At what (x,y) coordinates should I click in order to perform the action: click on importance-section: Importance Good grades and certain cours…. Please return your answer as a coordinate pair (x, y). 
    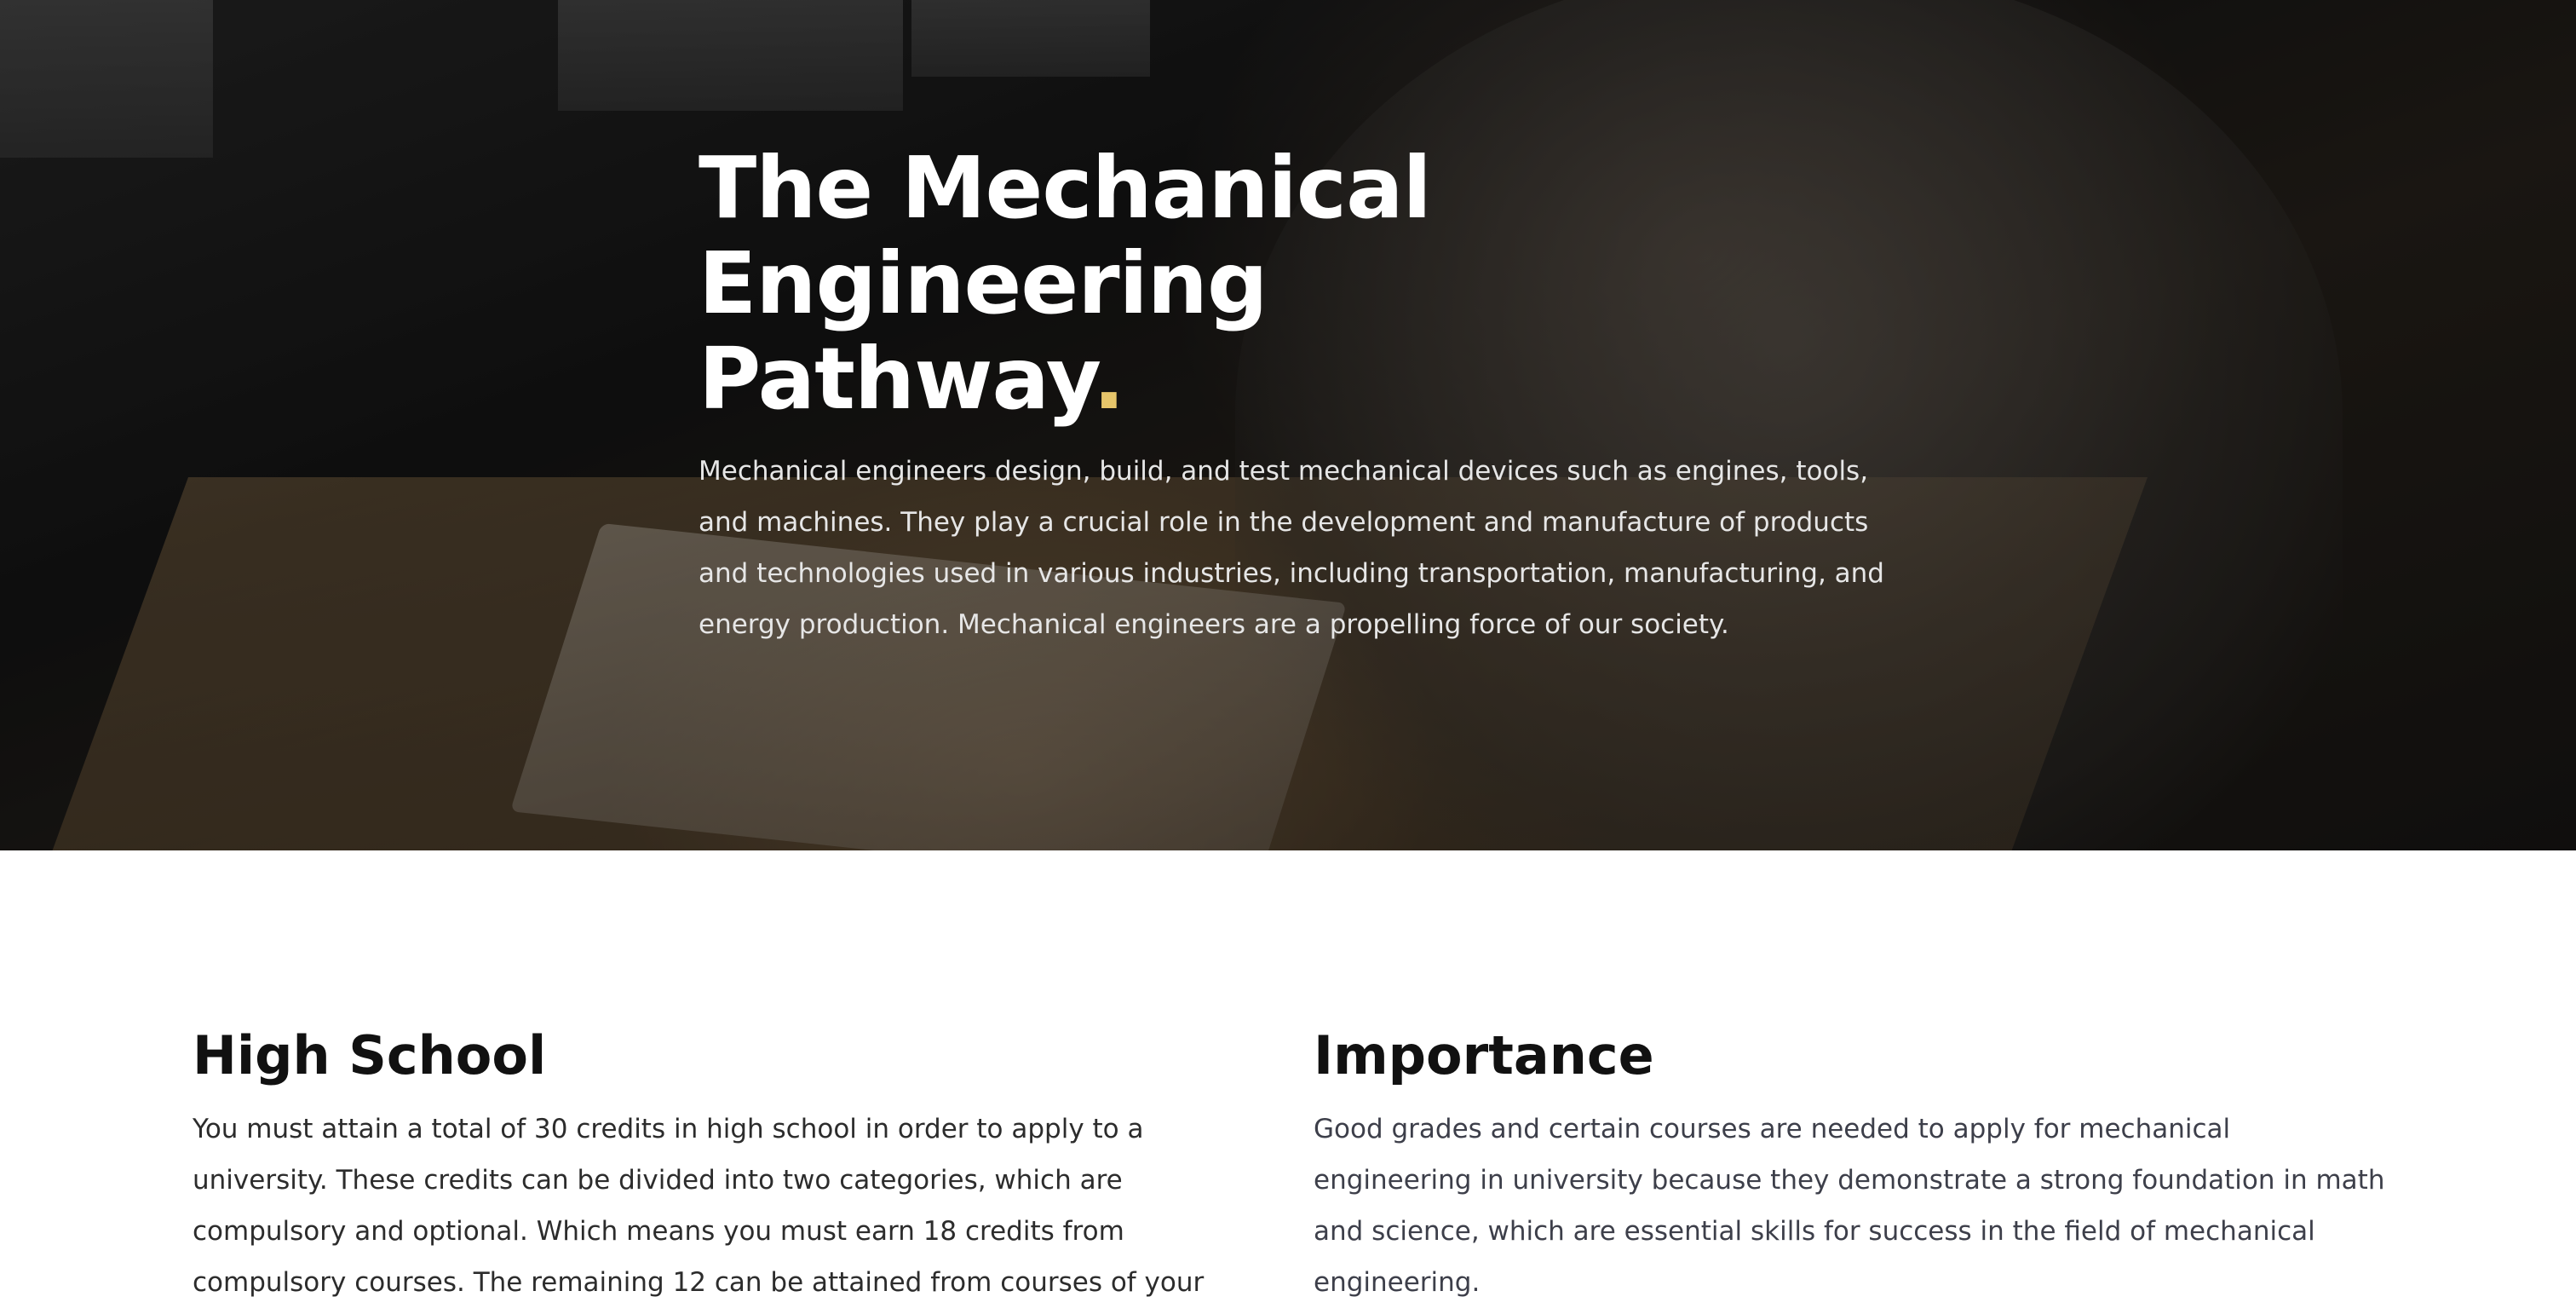
    Looking at the image, I should click on (1851, 1167).